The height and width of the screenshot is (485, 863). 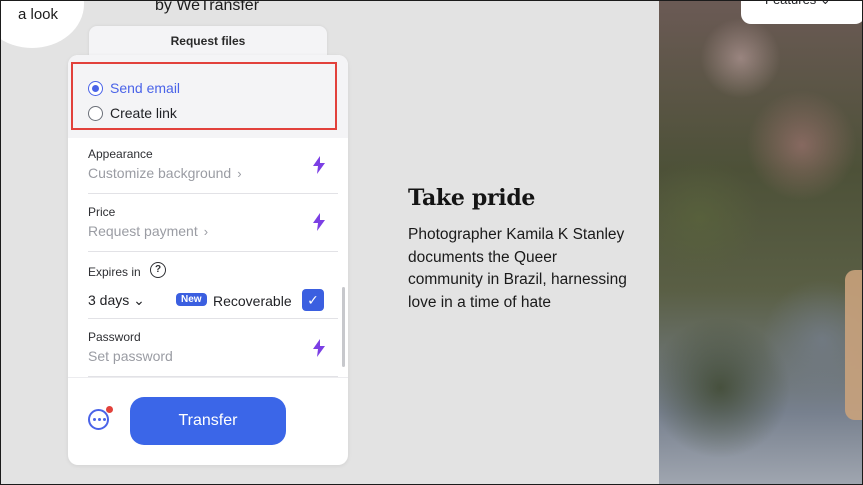 I want to click on appearance-row: Appearance Customize background ›, so click(x=213, y=166).